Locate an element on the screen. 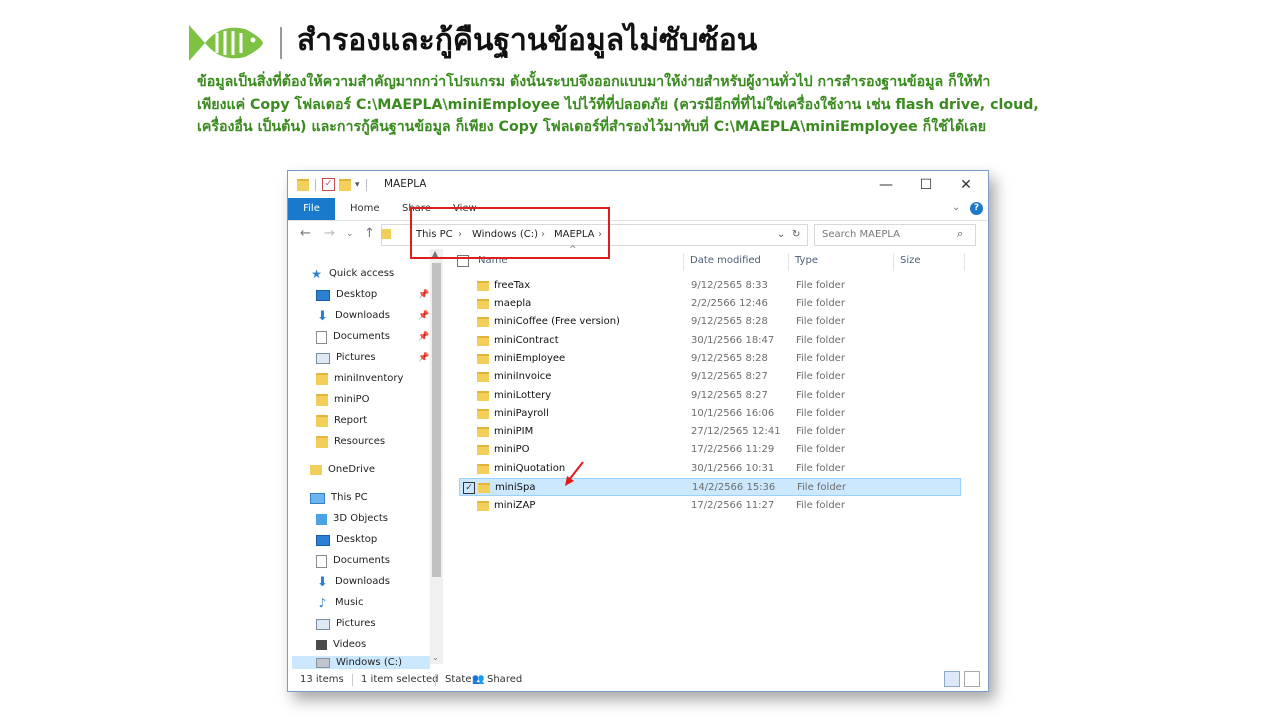 Image resolution: width=1280 pixels, height=720 pixels. table-row: maepla 2/2/2566 12:46 File folder is located at coordinates (710, 304).